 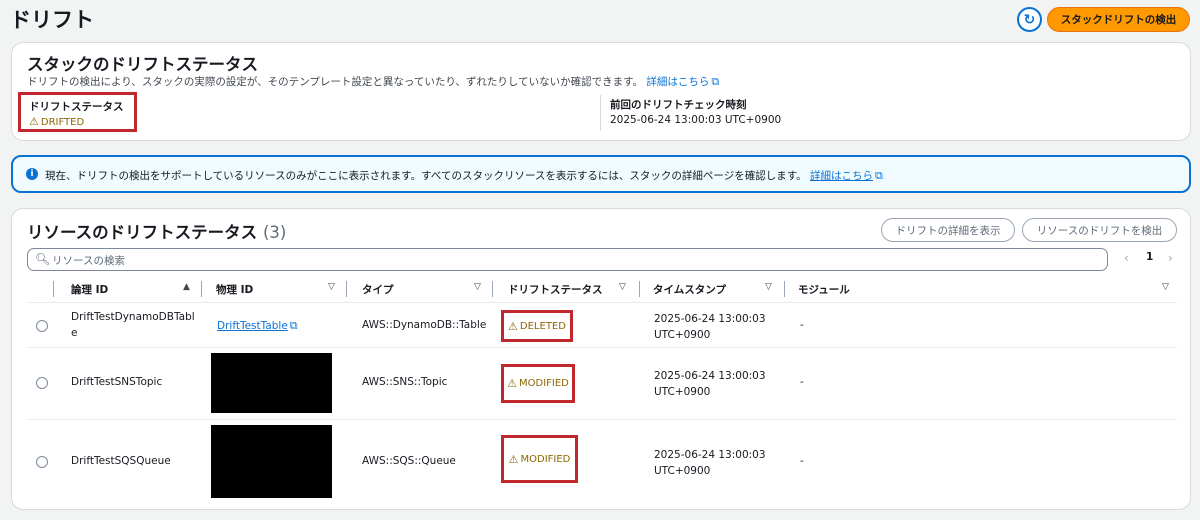 I want to click on refresh-button: ↻, so click(x=1029, y=19).